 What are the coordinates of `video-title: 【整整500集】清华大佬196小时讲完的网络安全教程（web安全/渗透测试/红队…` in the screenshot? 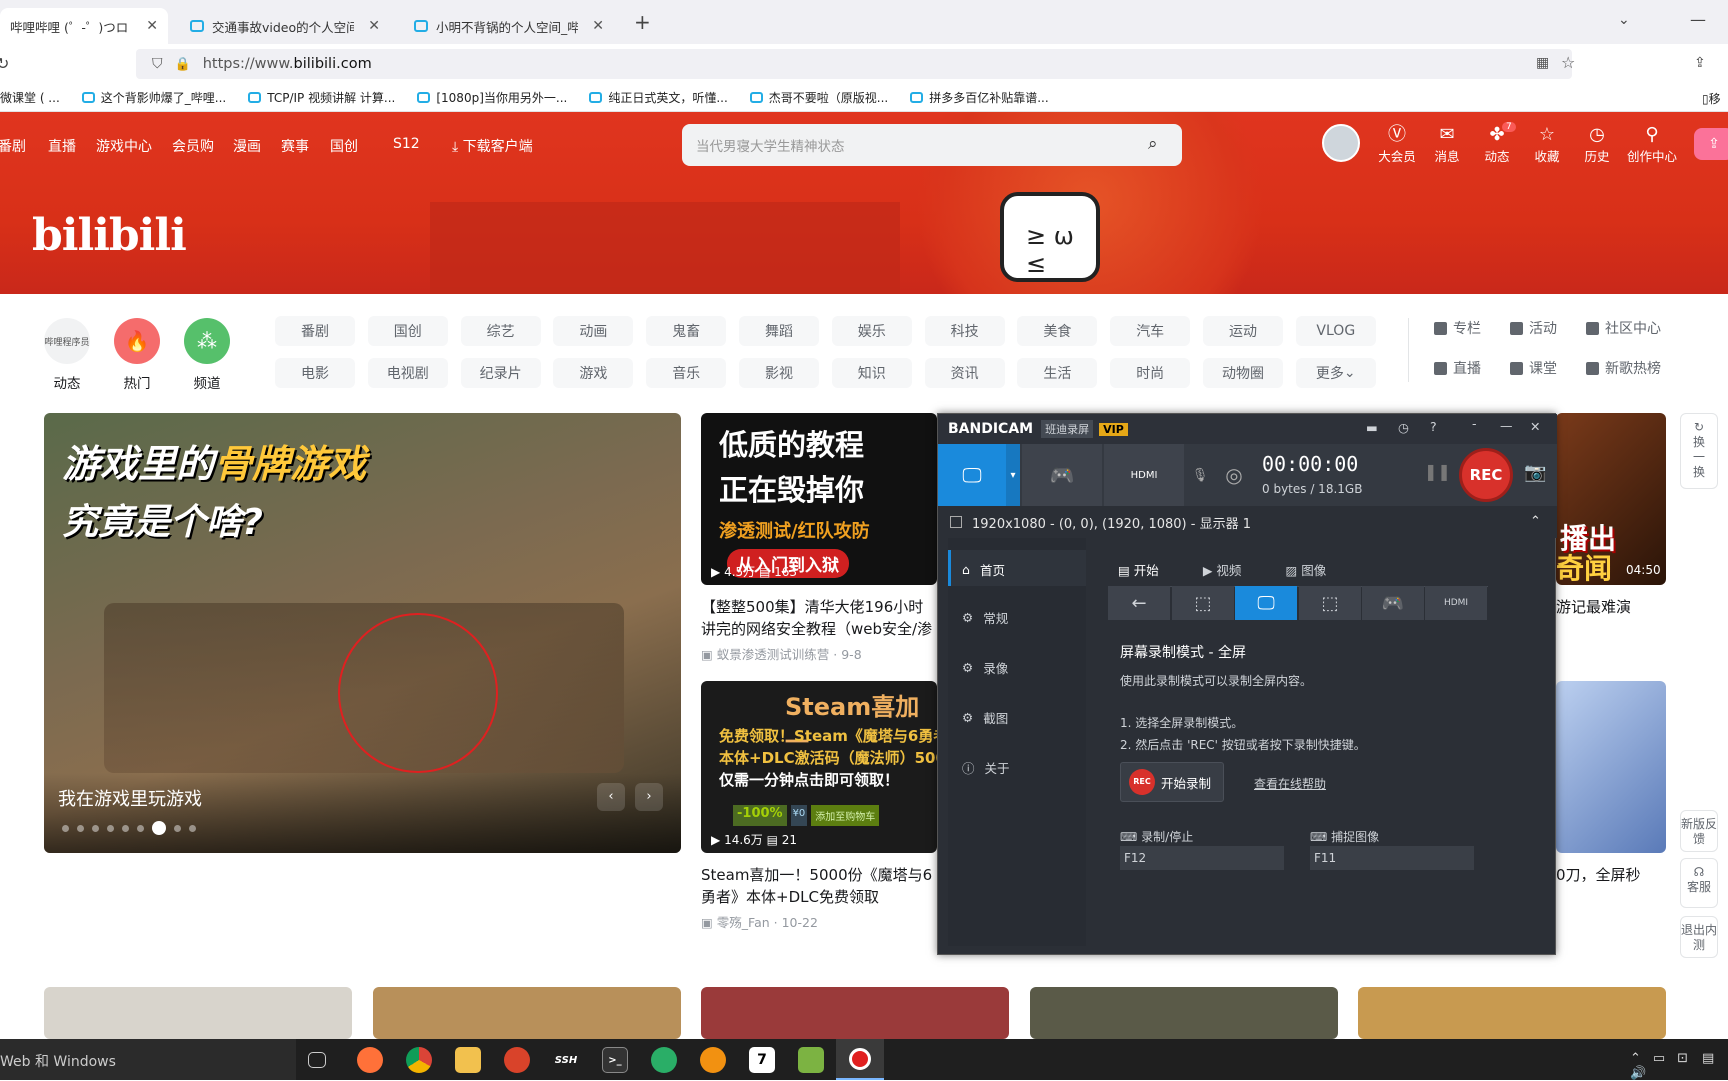 It's located at (819, 618).